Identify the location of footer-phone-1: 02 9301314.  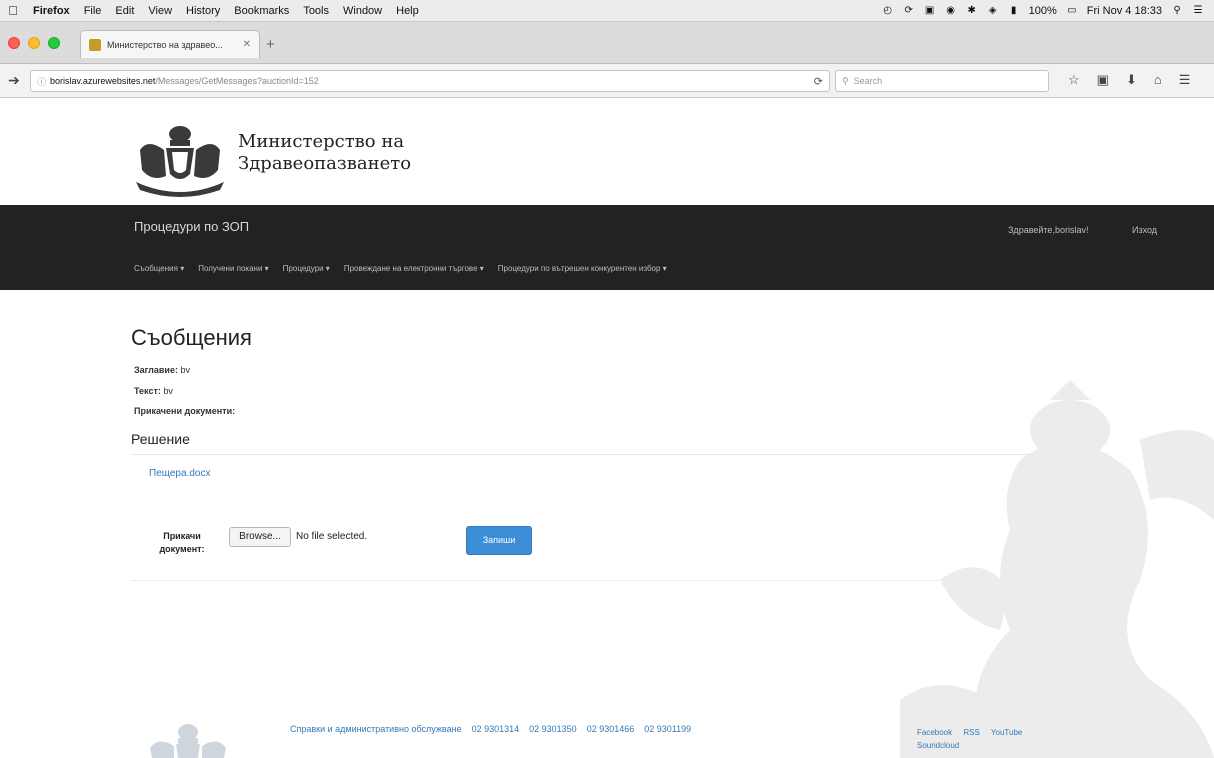
(496, 729).